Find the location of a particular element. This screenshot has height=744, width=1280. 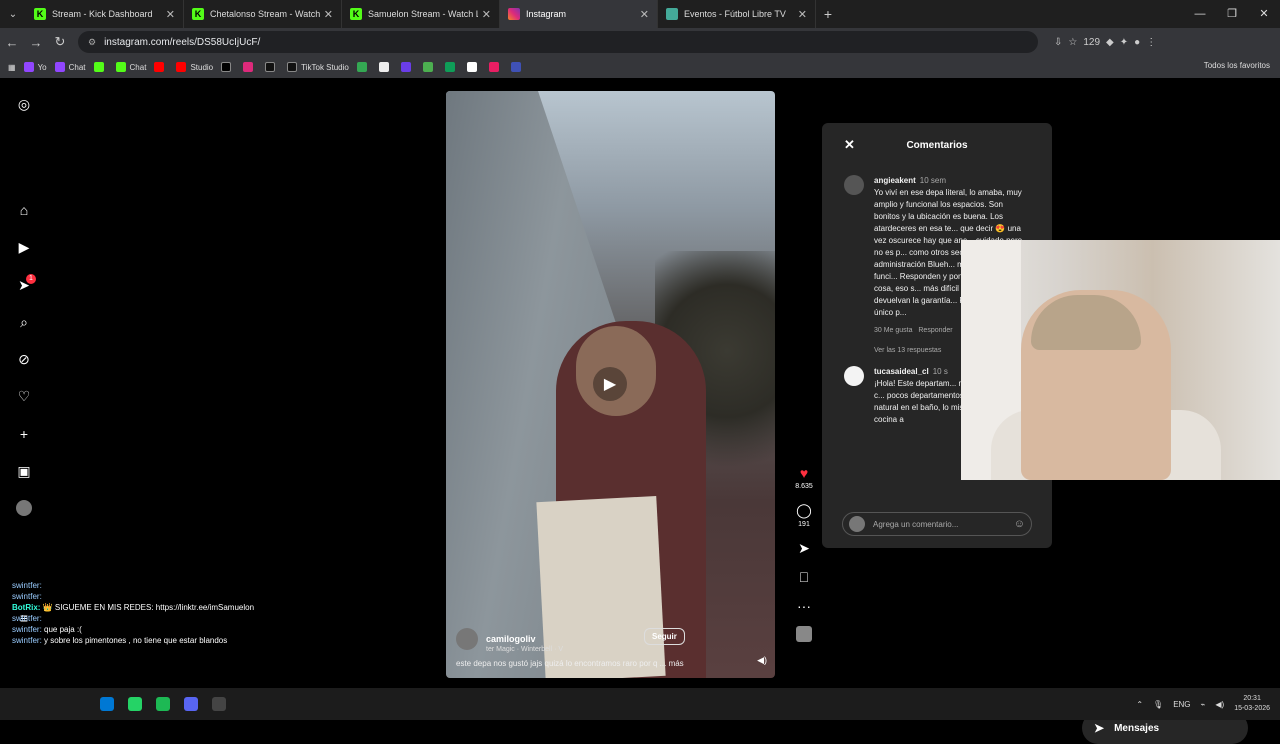

spotify-icon is located at coordinates (163, 704).